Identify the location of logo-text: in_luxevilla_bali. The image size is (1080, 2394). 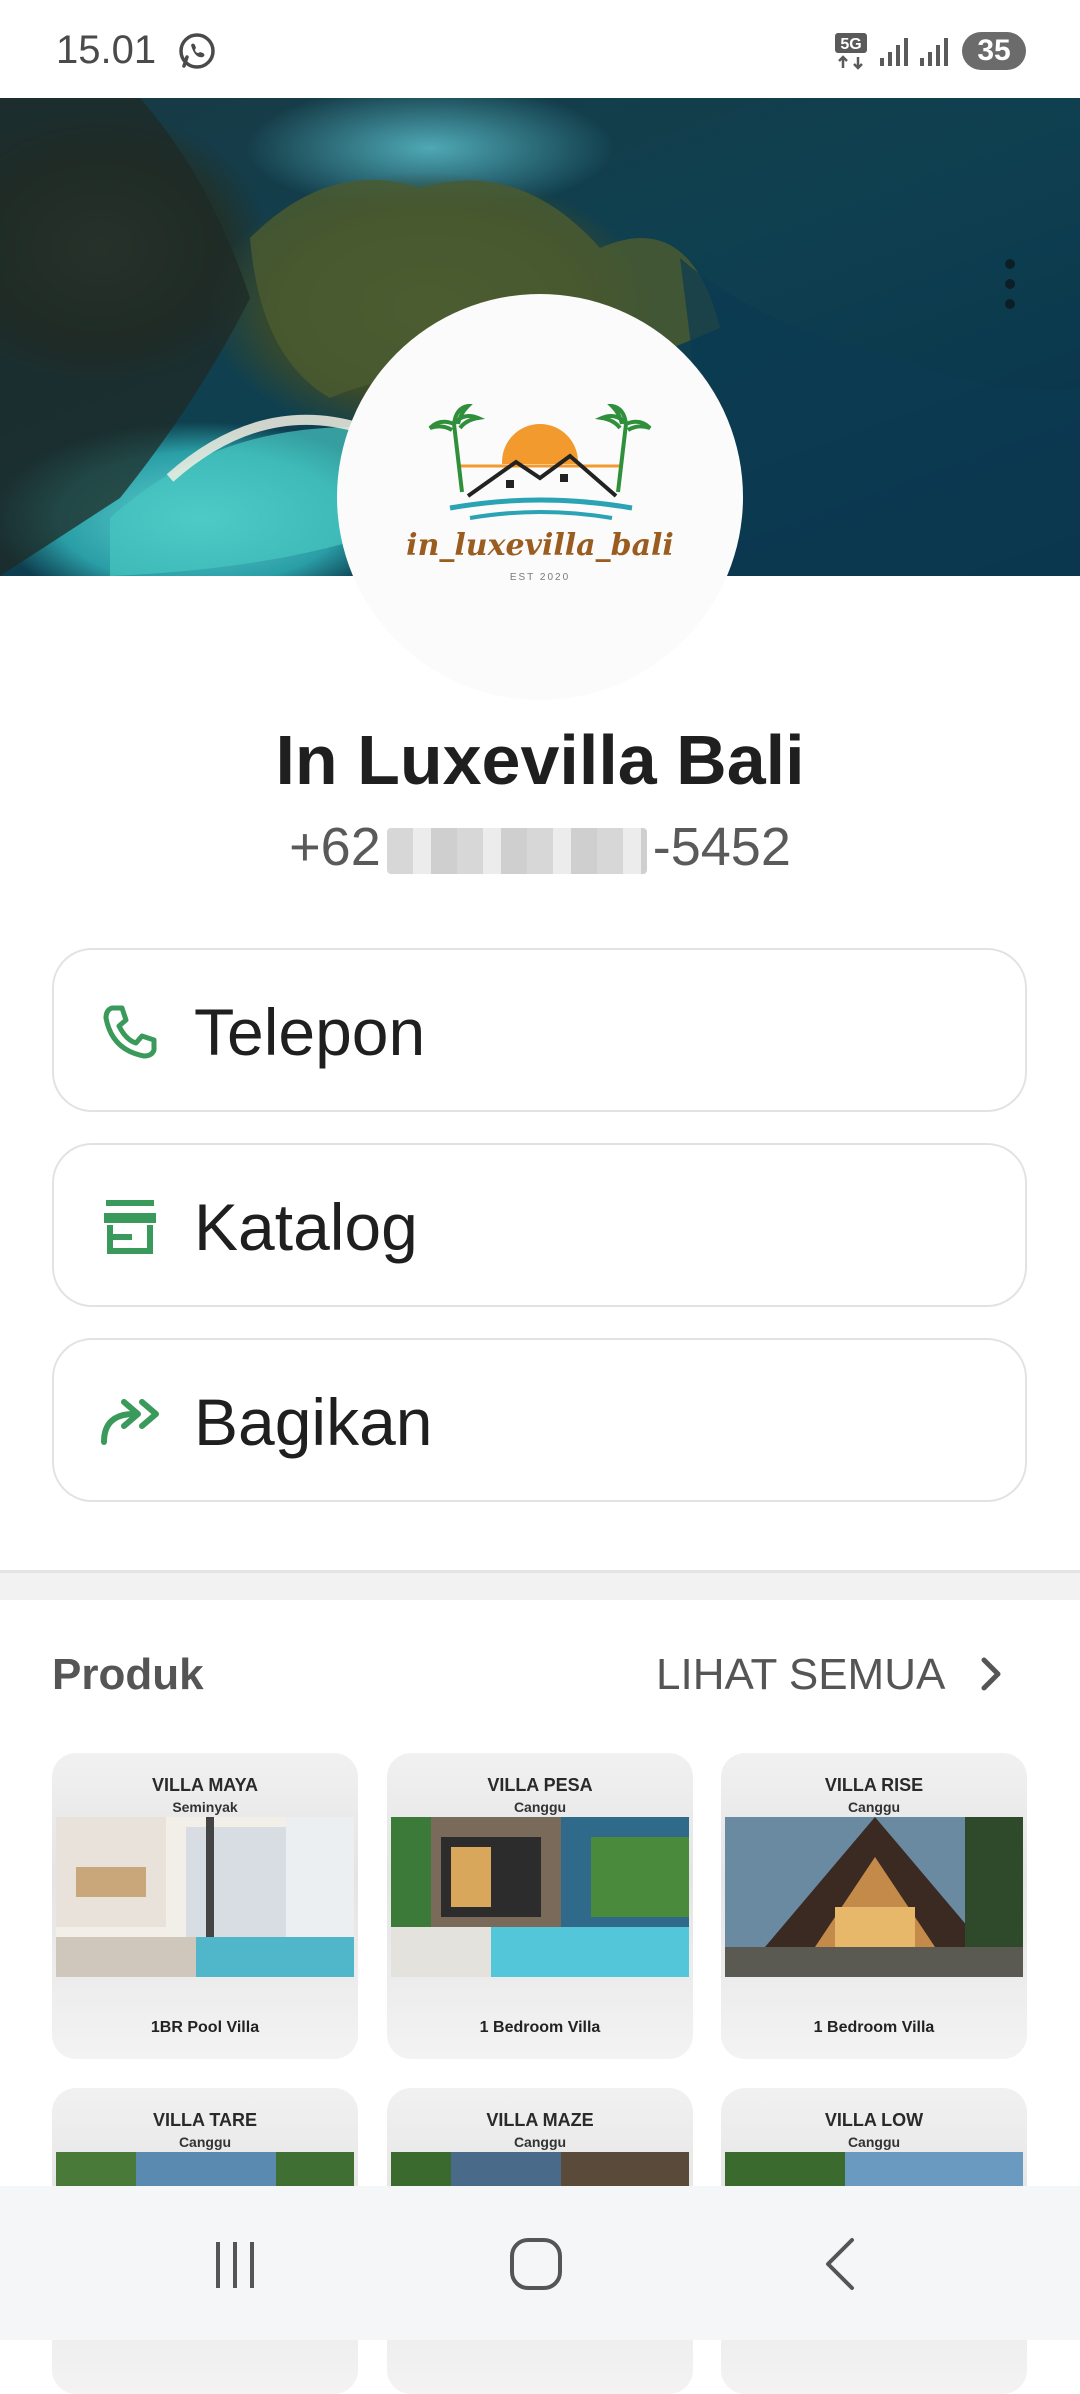
(540, 545).